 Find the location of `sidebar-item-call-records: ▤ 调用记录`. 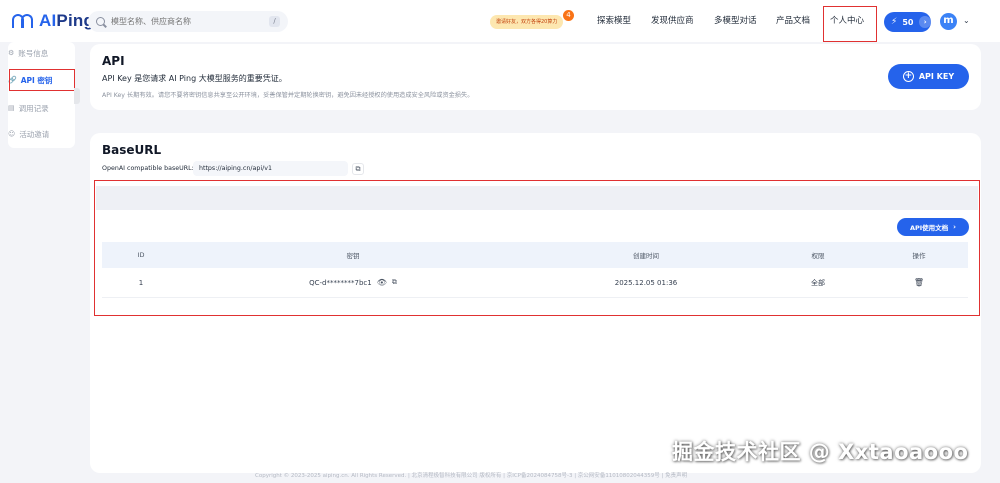

sidebar-item-call-records: ▤ 调用记录 is located at coordinates (38, 108).